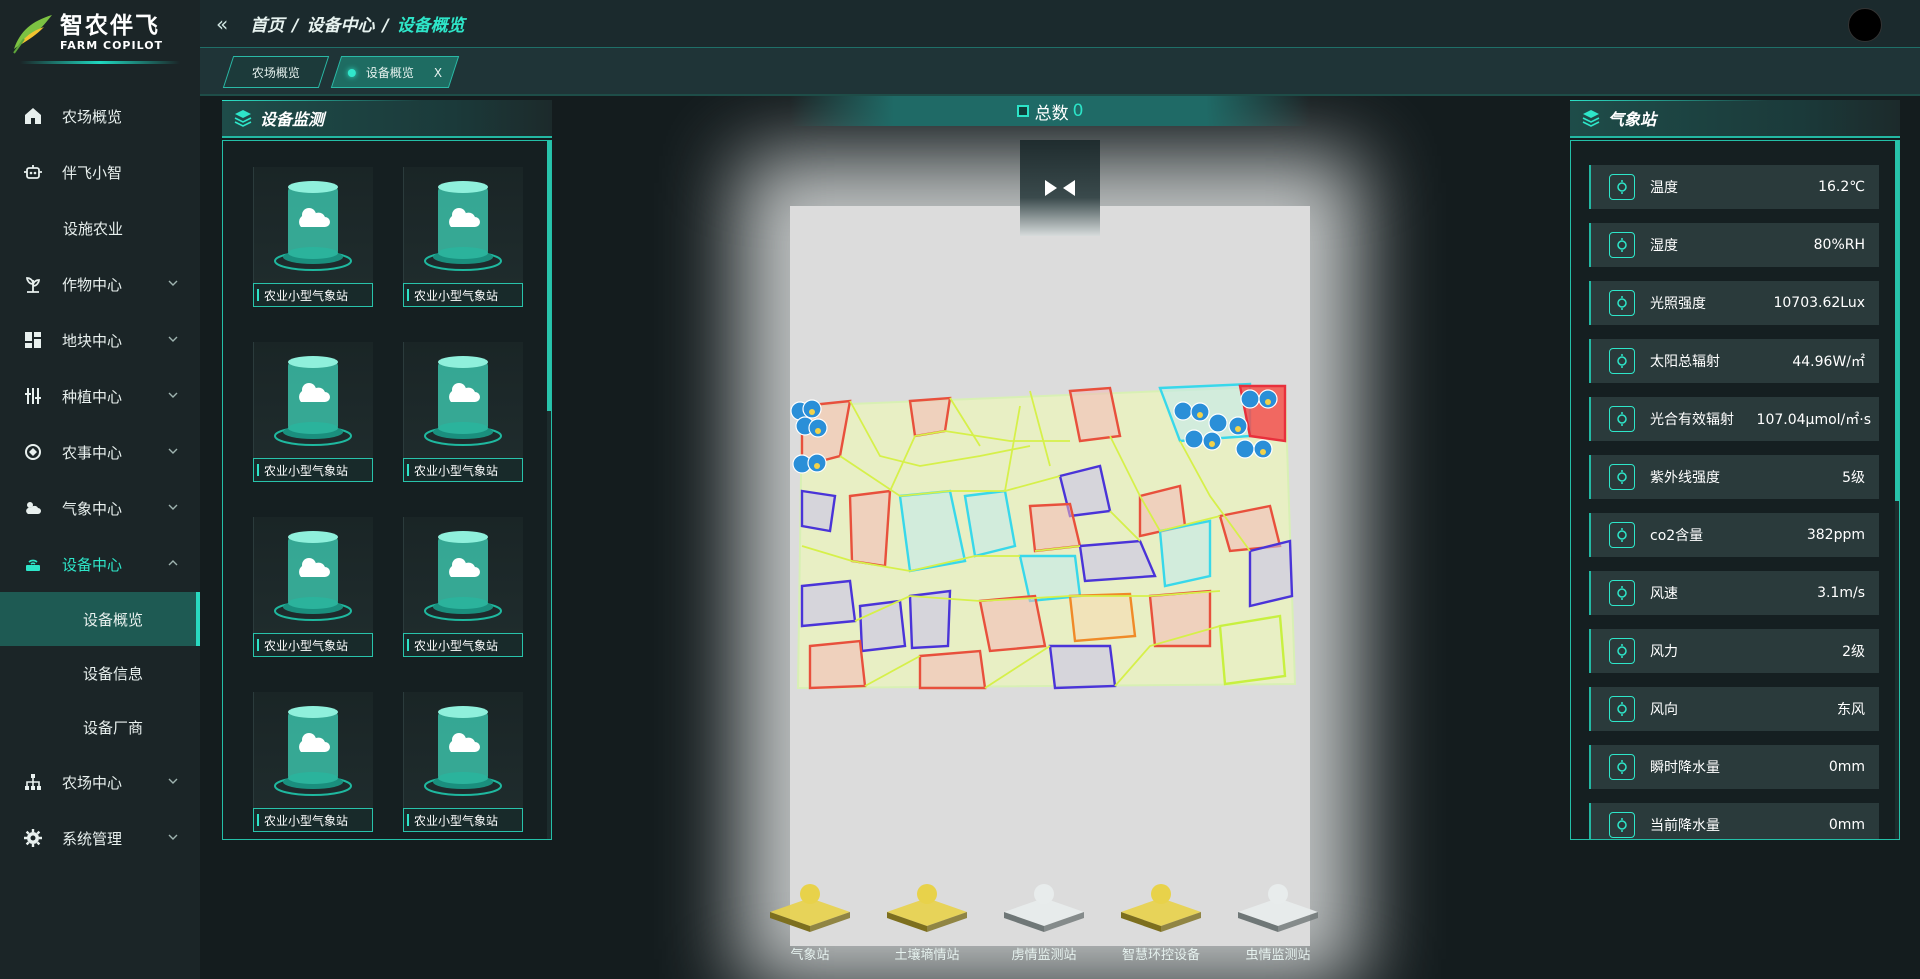  What do you see at coordinates (438, 72) in the screenshot?
I see `tab-close-button: X` at bounding box center [438, 72].